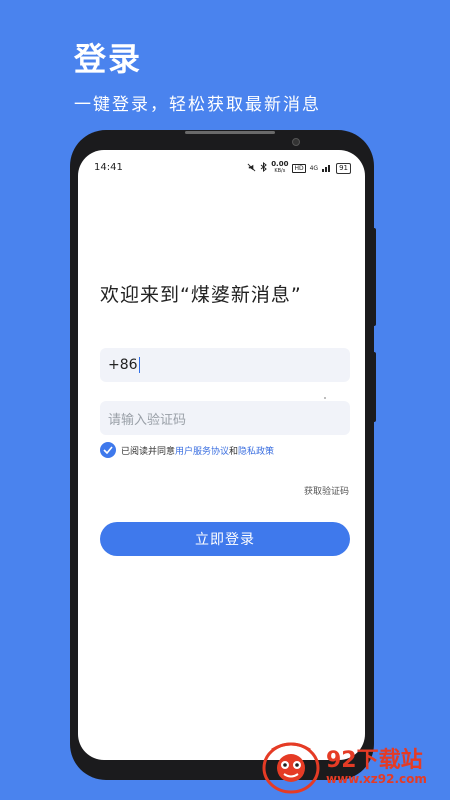 Image resolution: width=450 pixels, height=800 pixels. I want to click on agreement-row: 已阅读并同意 用户服务协议和隐私政策, so click(187, 450).